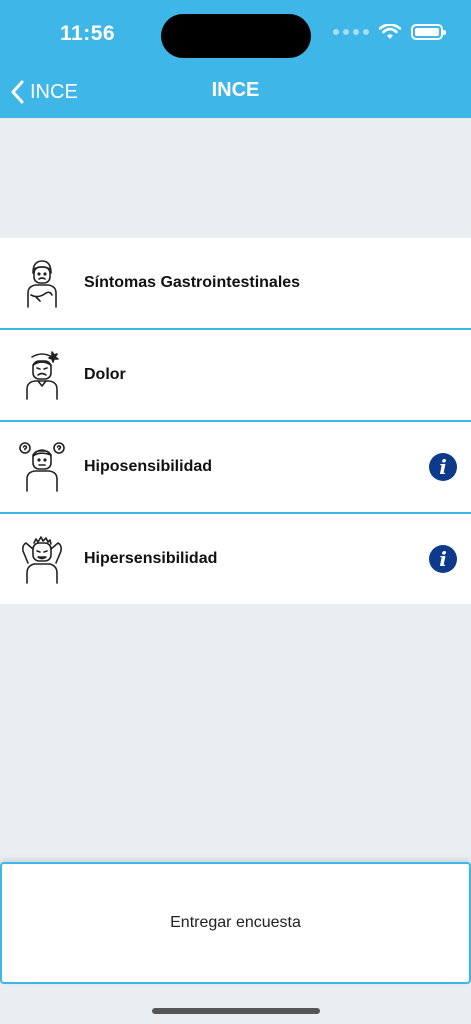  I want to click on list-item-hypersensitivity: Hipersensibilidad i, so click(235, 559).